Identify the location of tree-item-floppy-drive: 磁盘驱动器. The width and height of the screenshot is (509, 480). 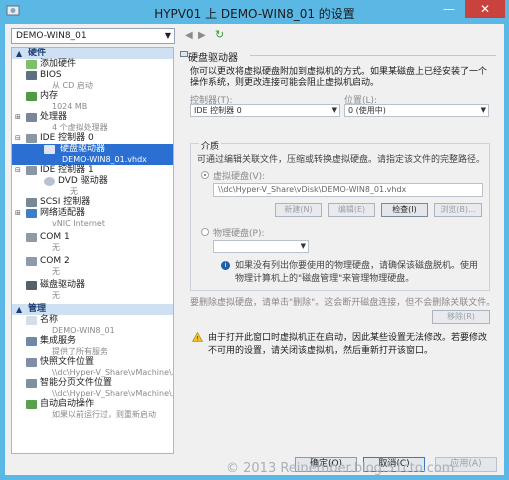
(92, 285).